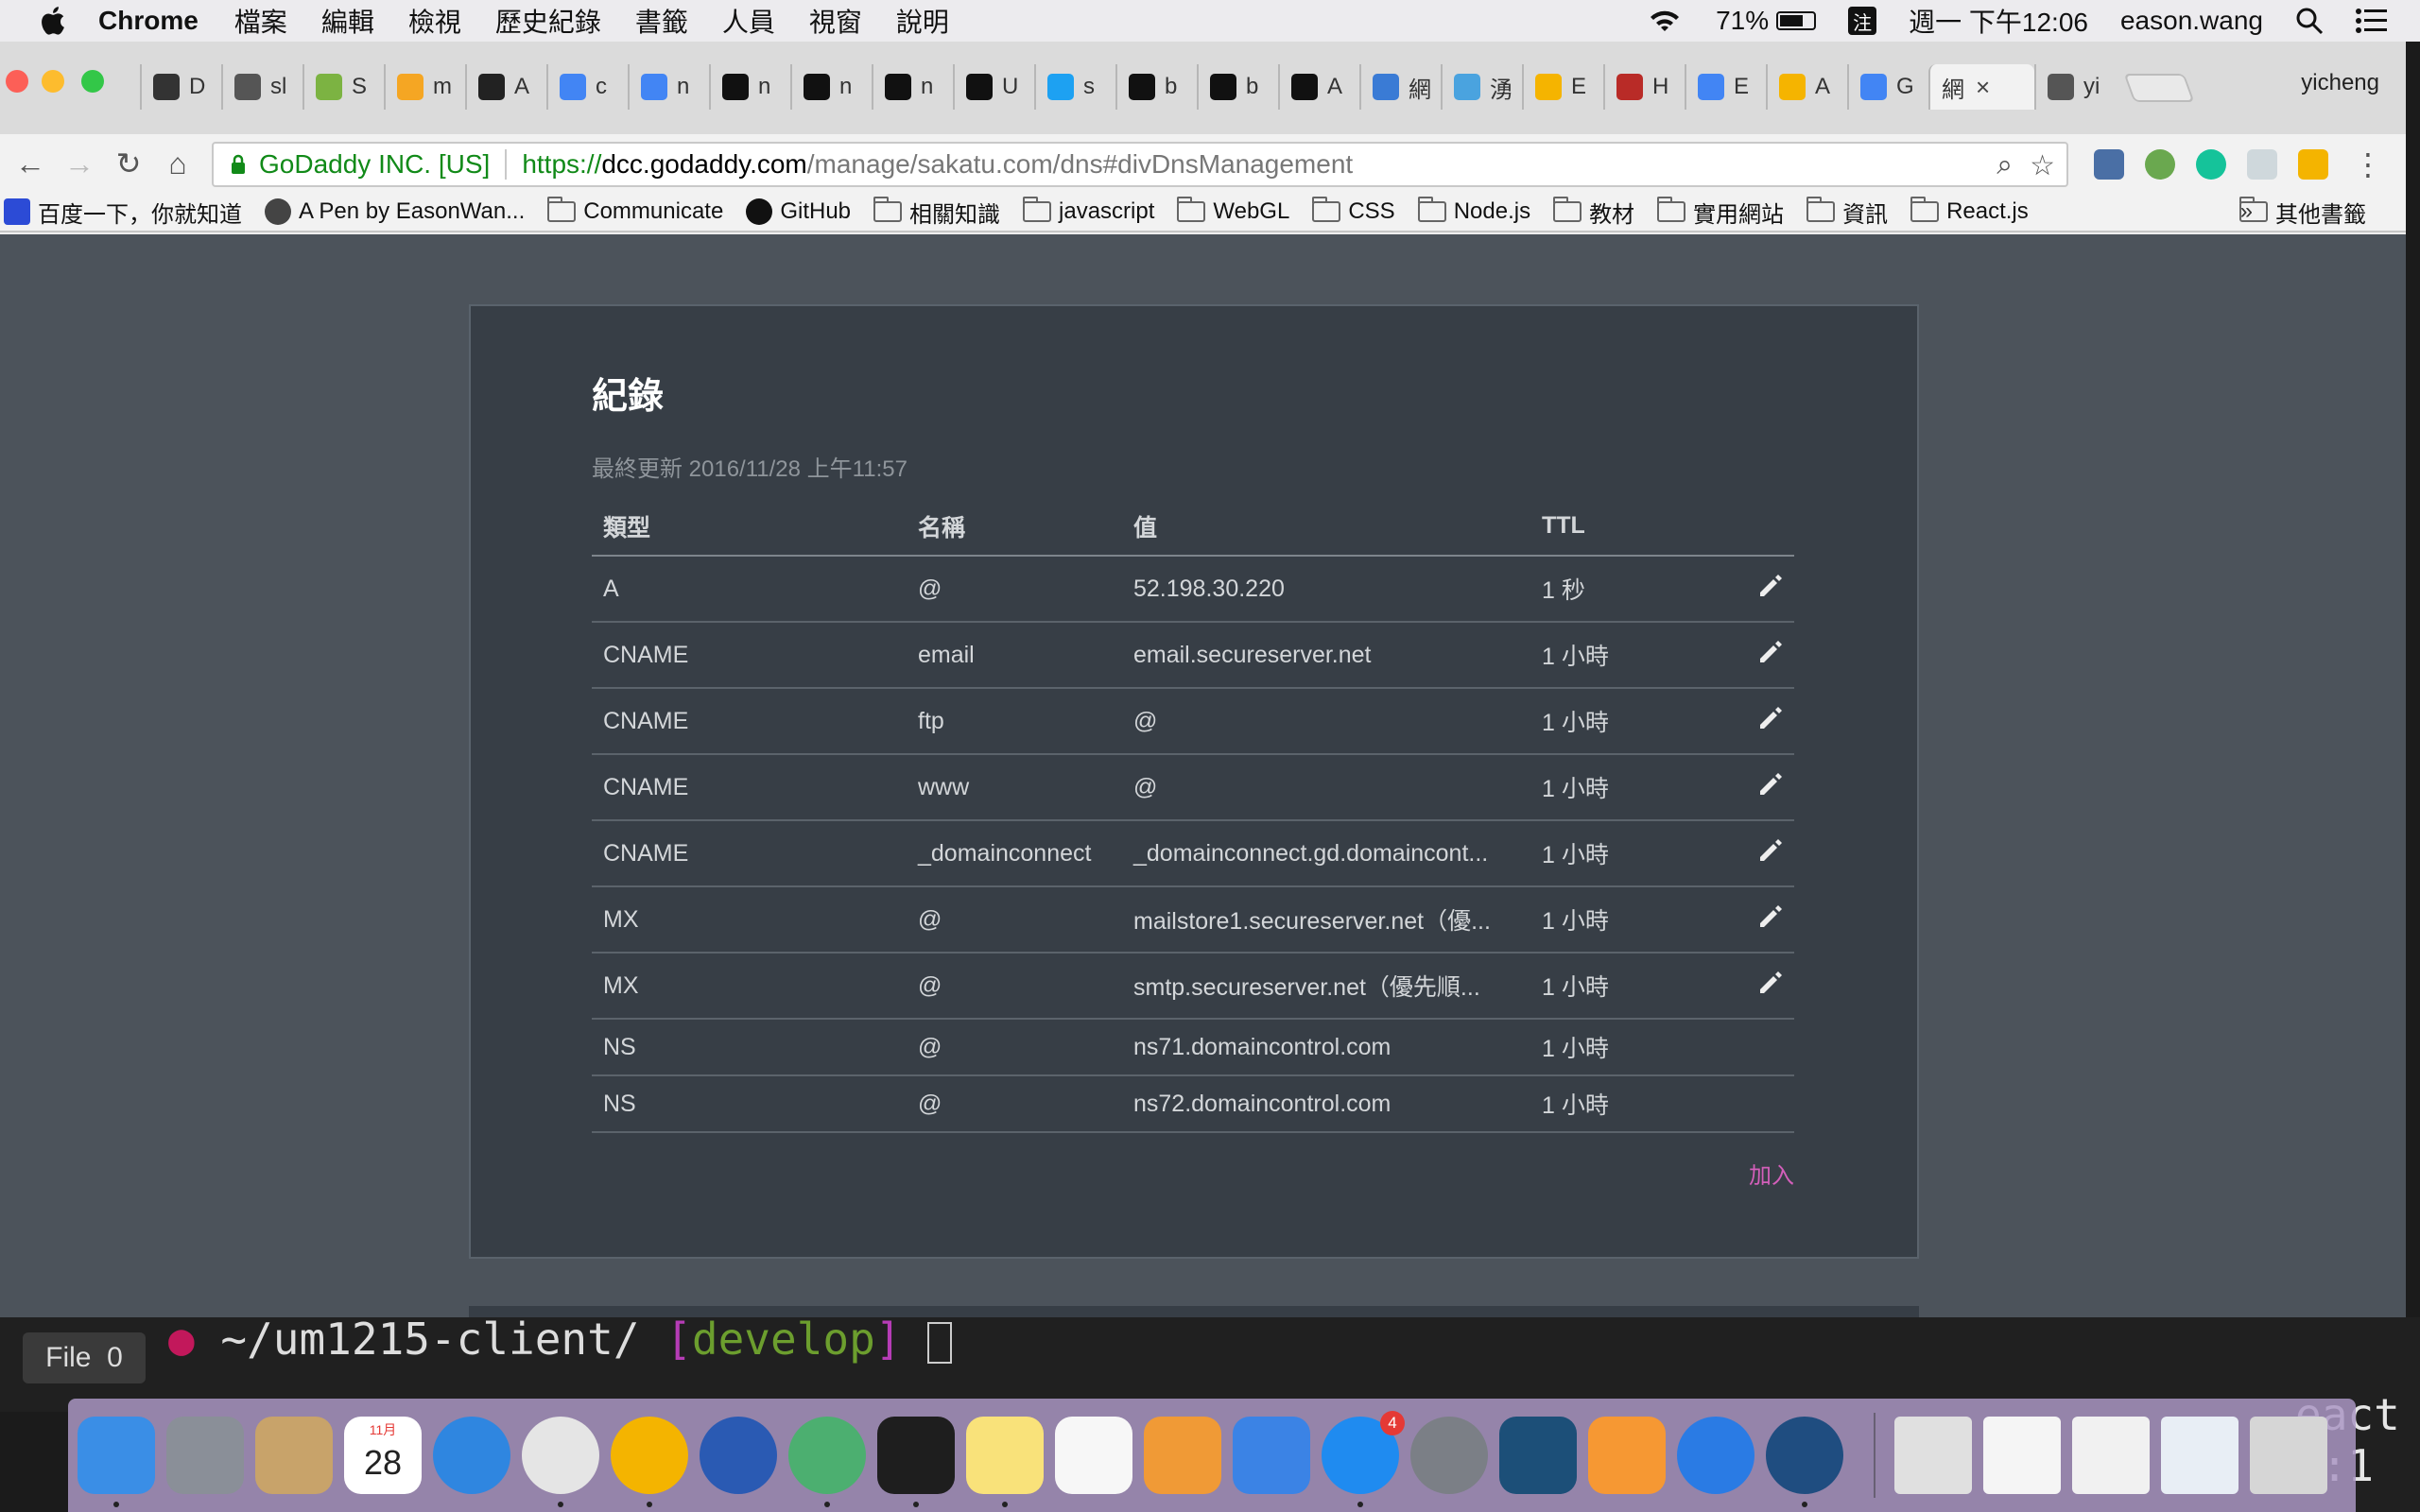  What do you see at coordinates (116, 1462) in the screenshot?
I see `dock-finder-icon` at bounding box center [116, 1462].